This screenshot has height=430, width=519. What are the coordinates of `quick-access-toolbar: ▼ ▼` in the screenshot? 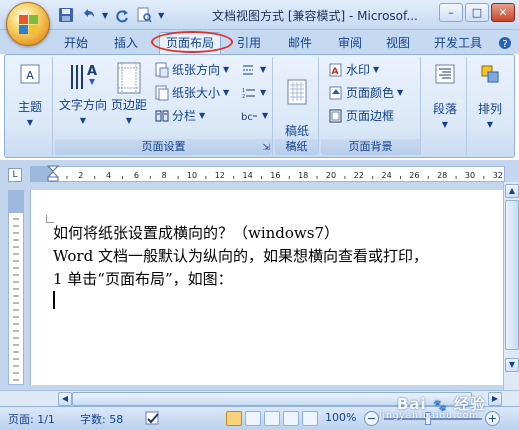 It's located at (111, 15).